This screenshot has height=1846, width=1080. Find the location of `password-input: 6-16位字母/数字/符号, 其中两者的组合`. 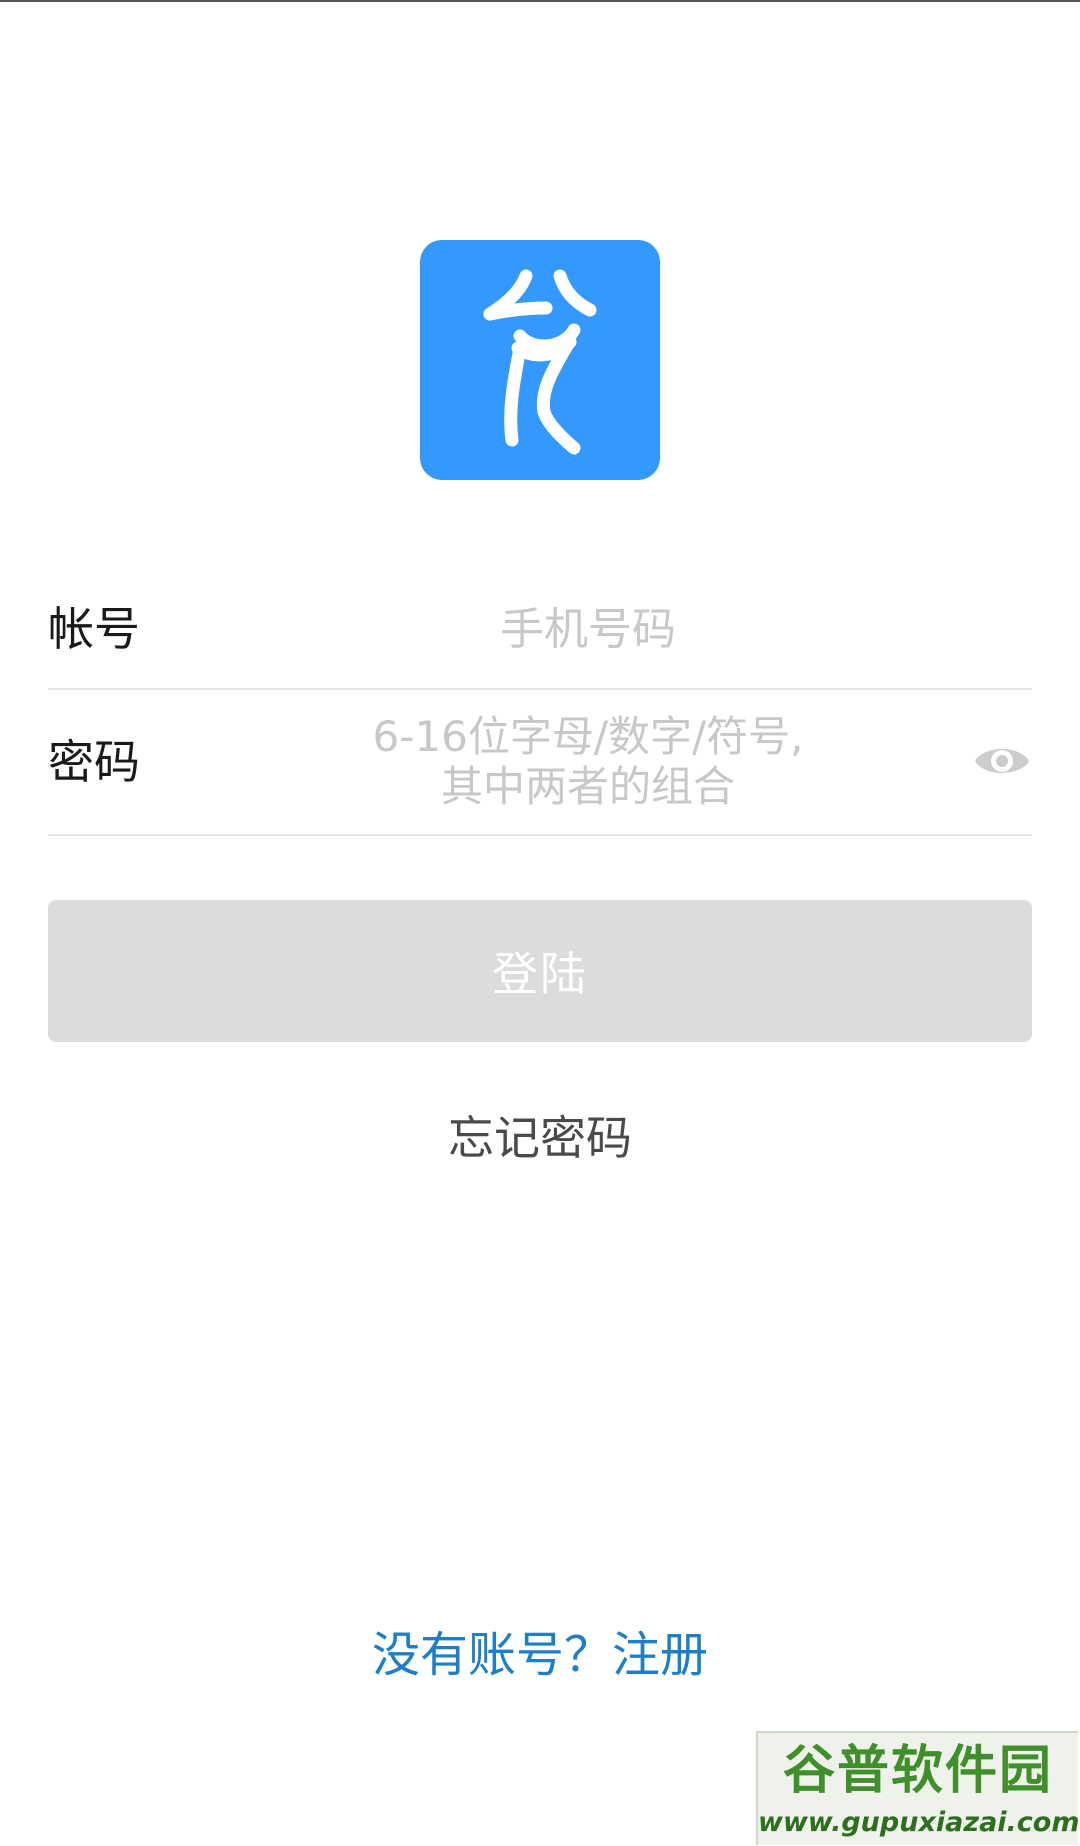

password-input: 6-16位字母/数字/符号, 其中两者的组合 is located at coordinates (588, 762).